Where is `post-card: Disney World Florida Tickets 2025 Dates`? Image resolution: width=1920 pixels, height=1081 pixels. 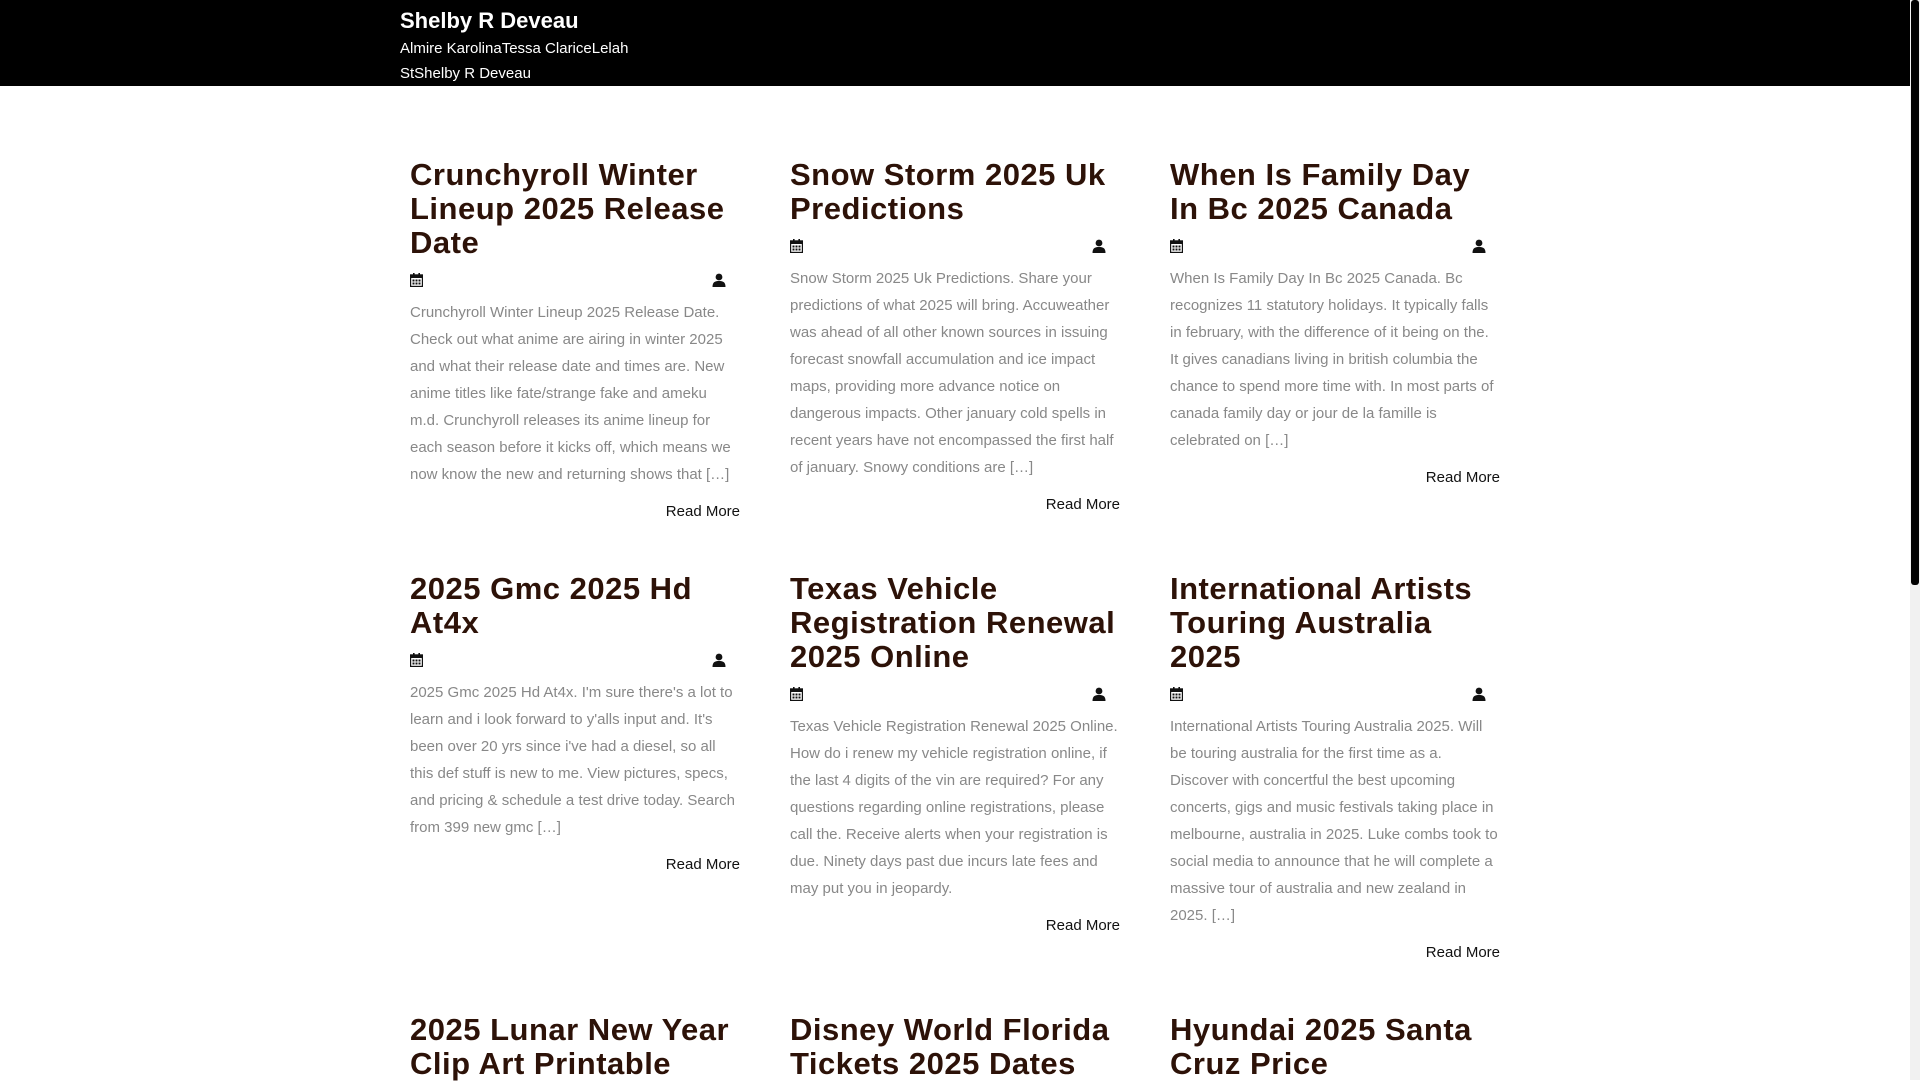 post-card: Disney World Florida Tickets 2025 Dates is located at coordinates (955, 1047).